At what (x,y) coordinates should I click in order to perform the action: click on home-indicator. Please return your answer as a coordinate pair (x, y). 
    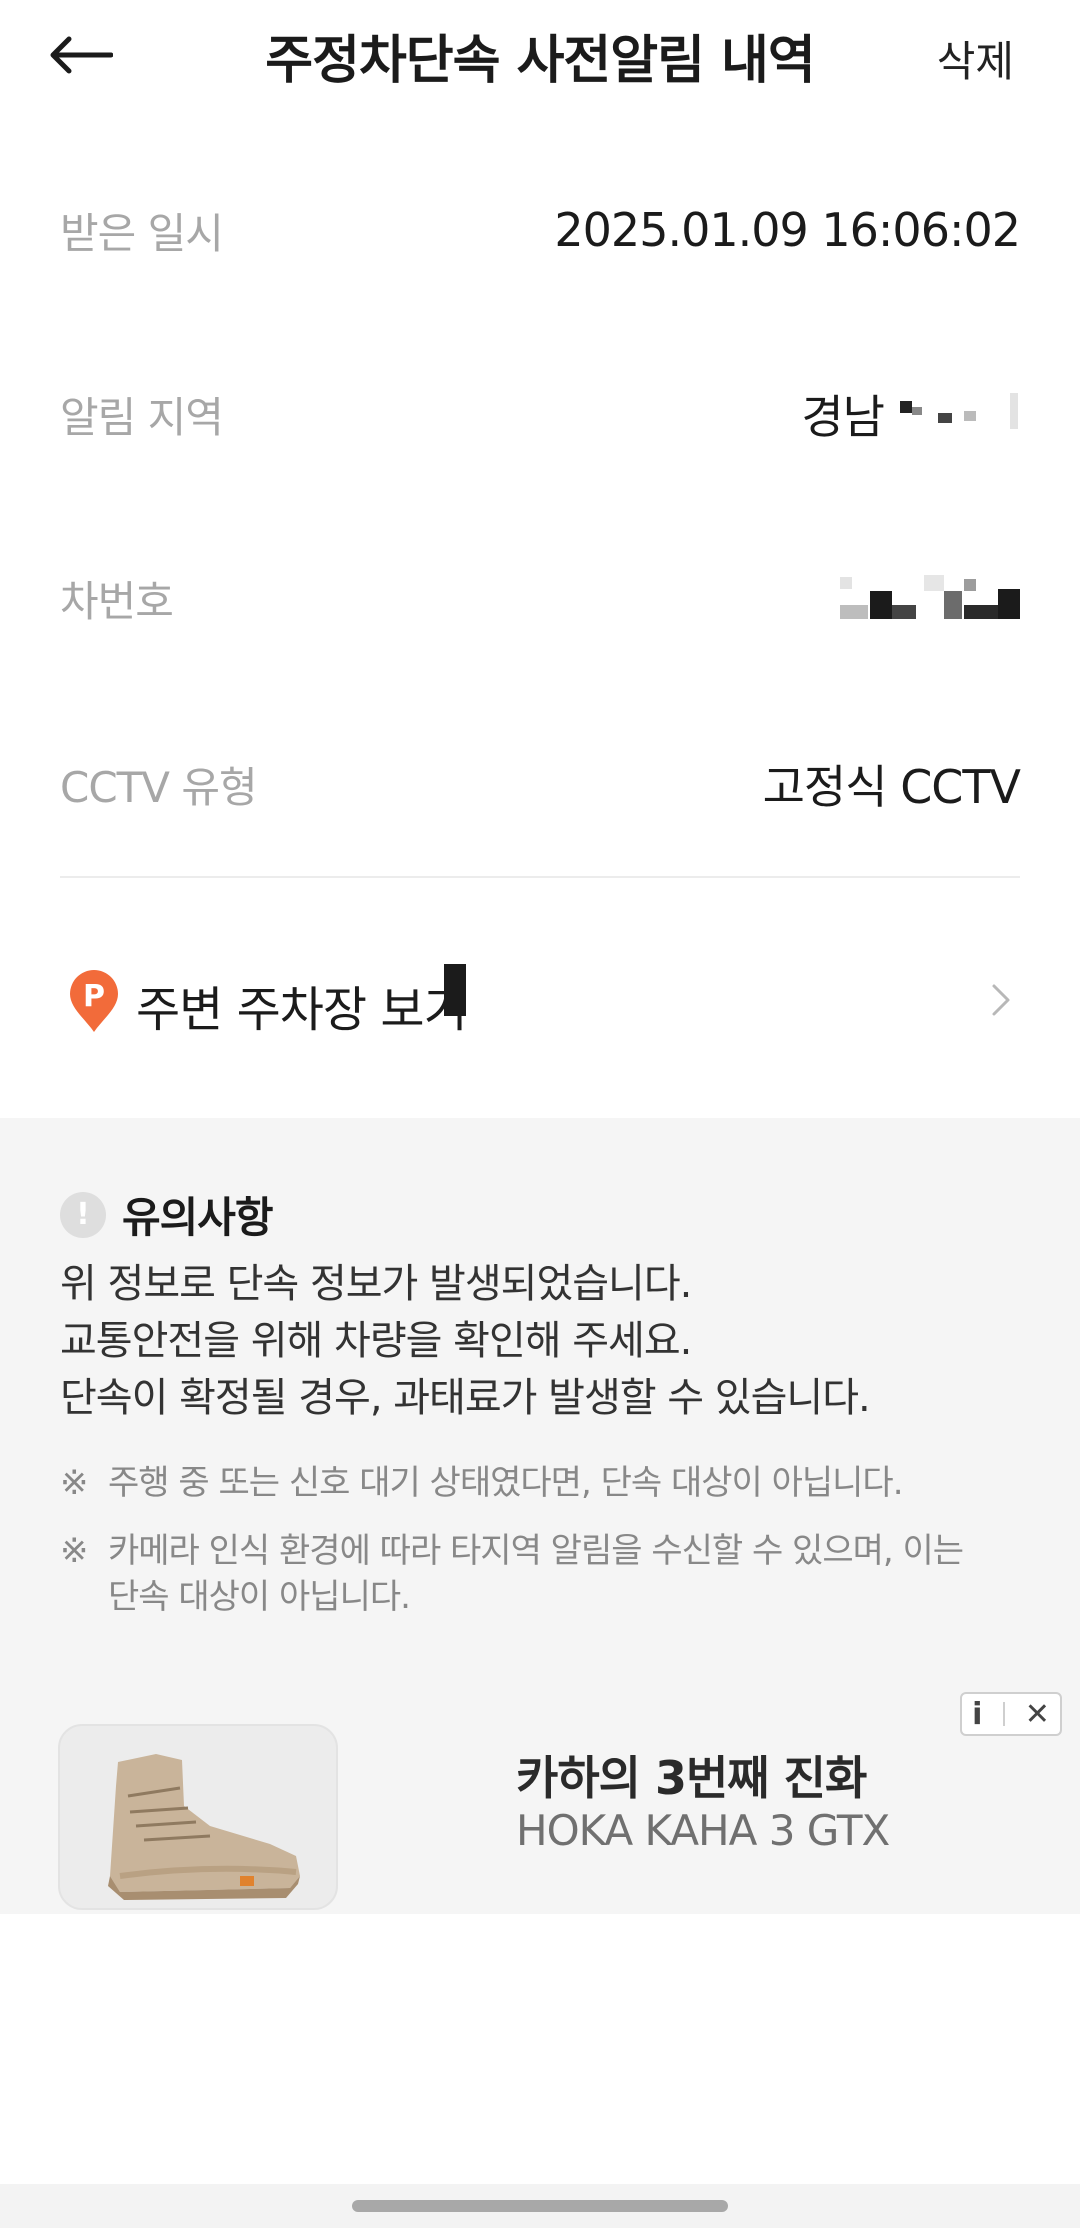
    Looking at the image, I should click on (540, 2206).